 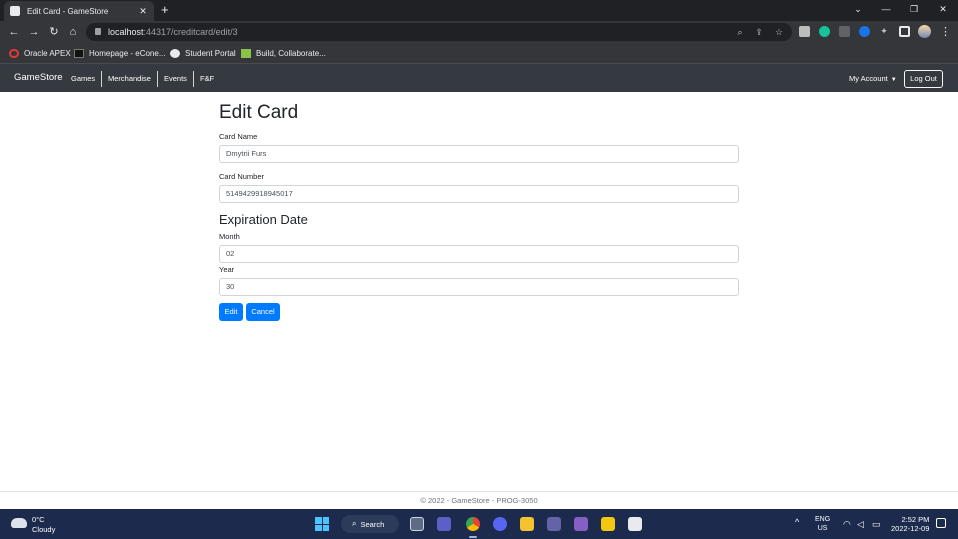 What do you see at coordinates (823, 519) in the screenshot?
I see `language-code: ENG` at bounding box center [823, 519].